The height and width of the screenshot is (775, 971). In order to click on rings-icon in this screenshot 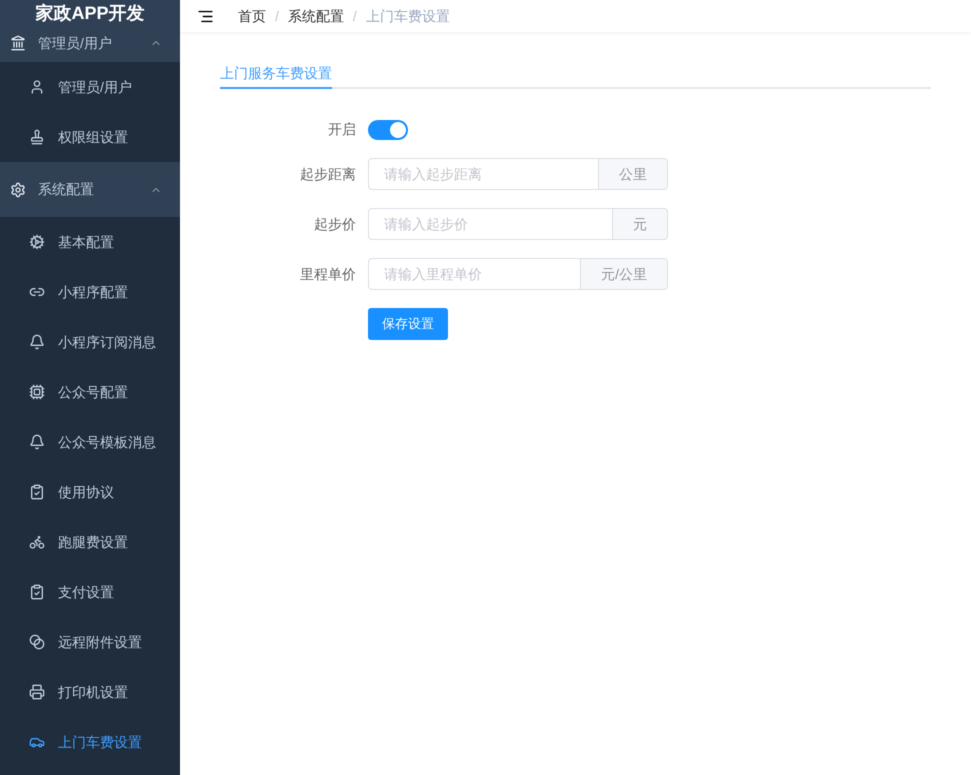, I will do `click(37, 642)`.